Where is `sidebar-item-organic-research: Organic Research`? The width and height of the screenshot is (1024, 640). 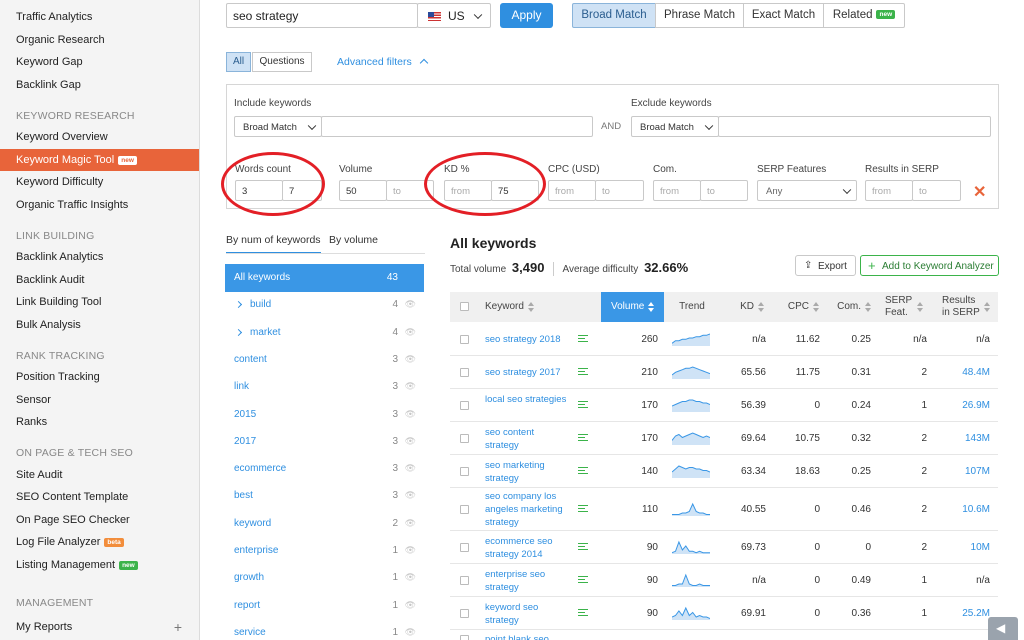
sidebar-item-organic-research: Organic Research is located at coordinates (99, 40).